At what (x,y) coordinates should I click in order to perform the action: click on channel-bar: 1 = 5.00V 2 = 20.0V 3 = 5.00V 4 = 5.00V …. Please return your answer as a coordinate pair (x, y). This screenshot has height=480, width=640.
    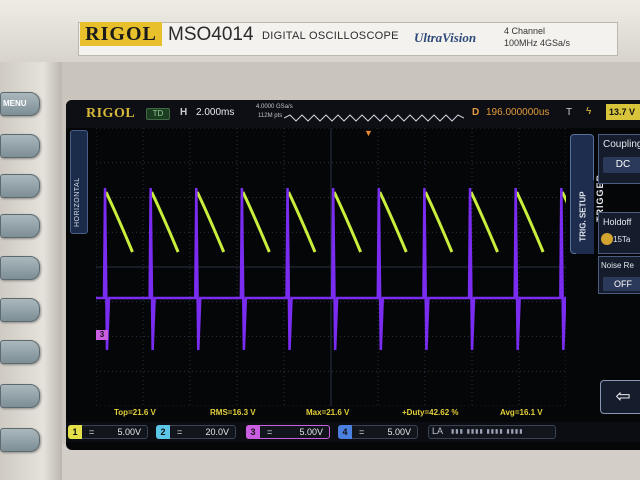
    Looking at the image, I should click on (353, 432).